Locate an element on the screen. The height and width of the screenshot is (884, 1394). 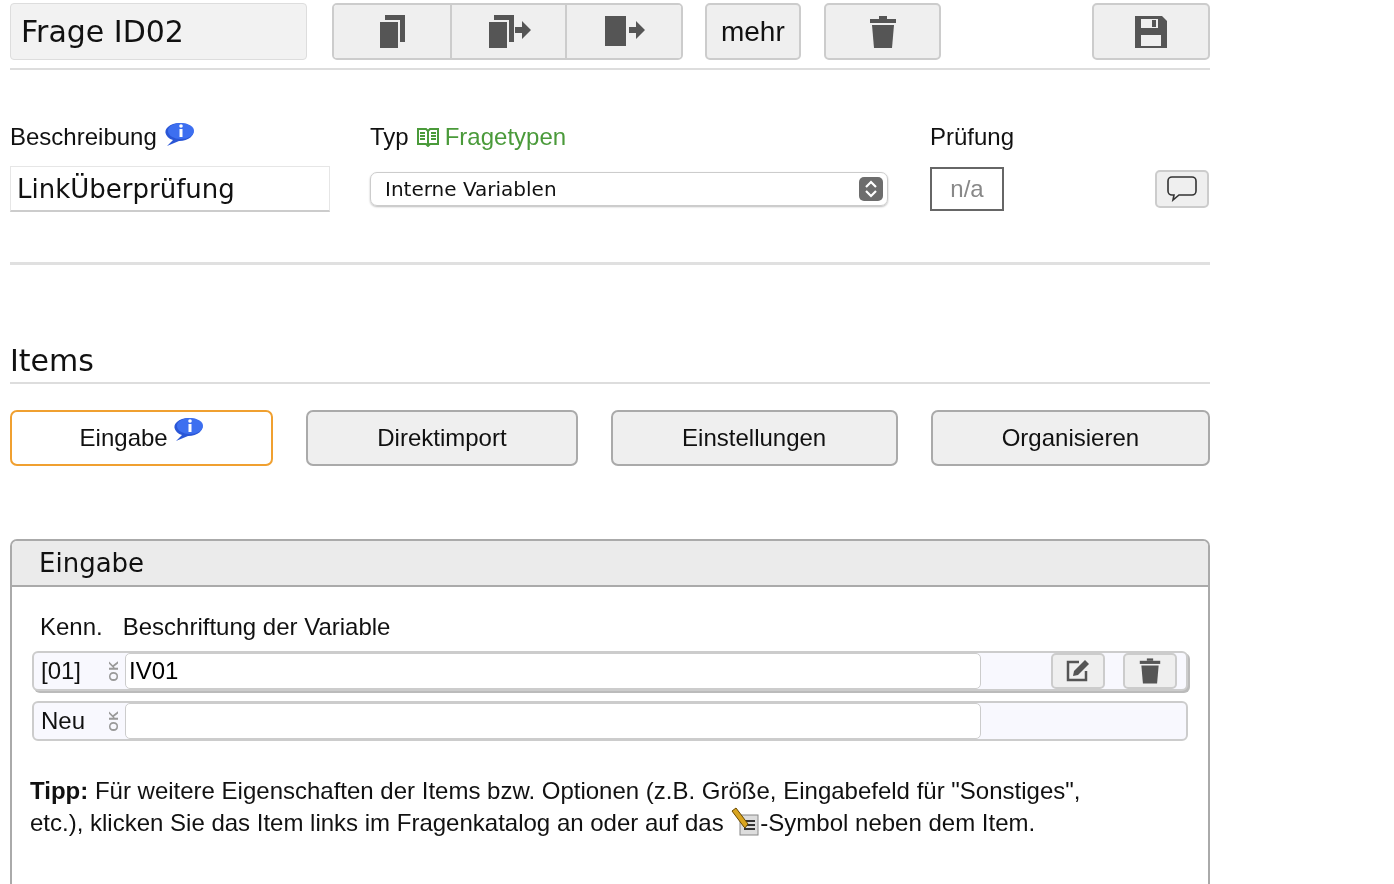
more-button: mehr is located at coordinates (753, 31).